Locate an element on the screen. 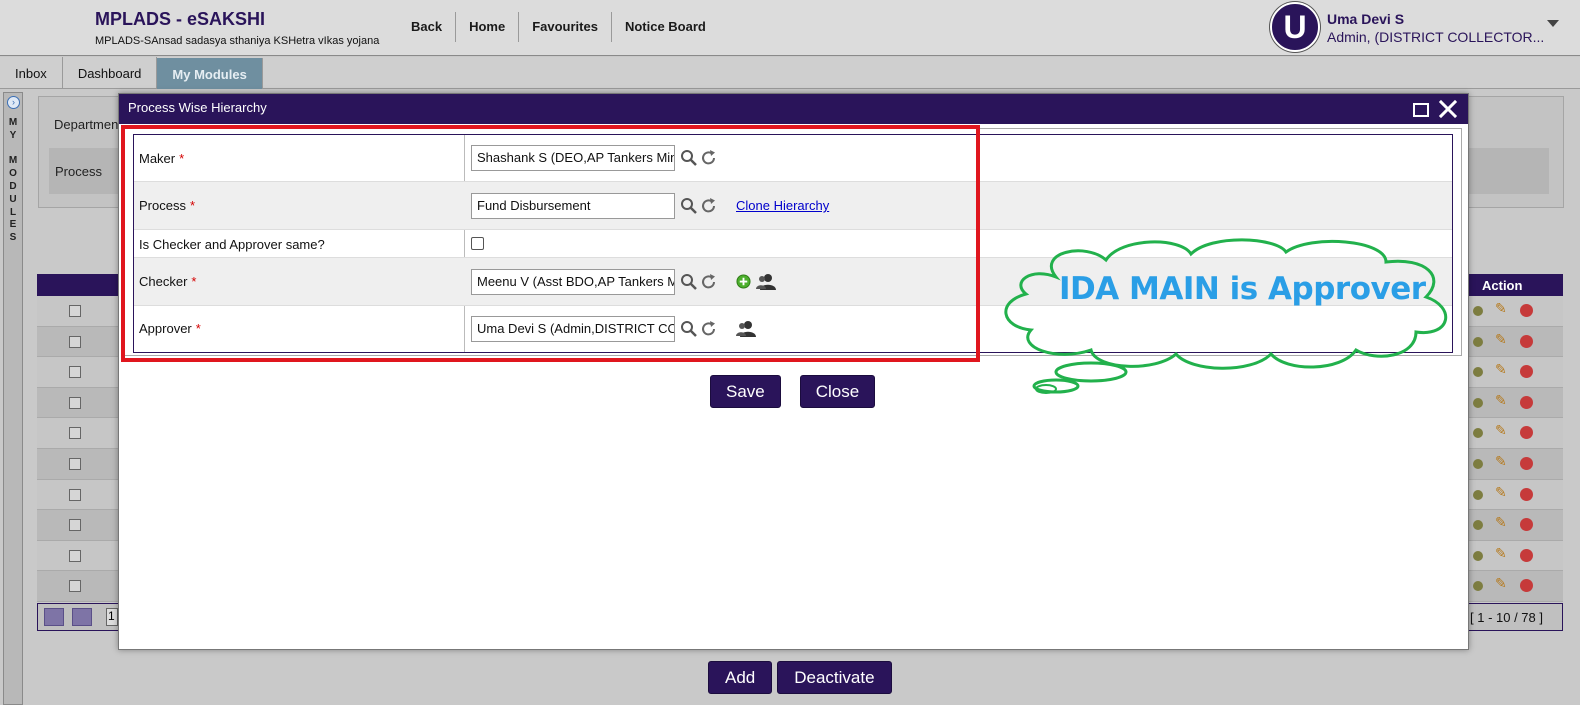  save-button: Save is located at coordinates (745, 391).